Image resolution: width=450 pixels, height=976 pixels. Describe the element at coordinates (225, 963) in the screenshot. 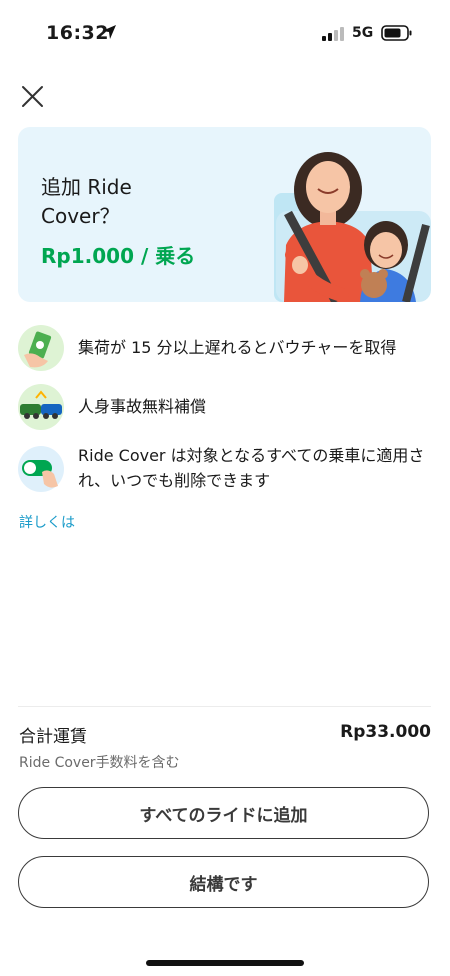

I see `home-indicator` at that location.